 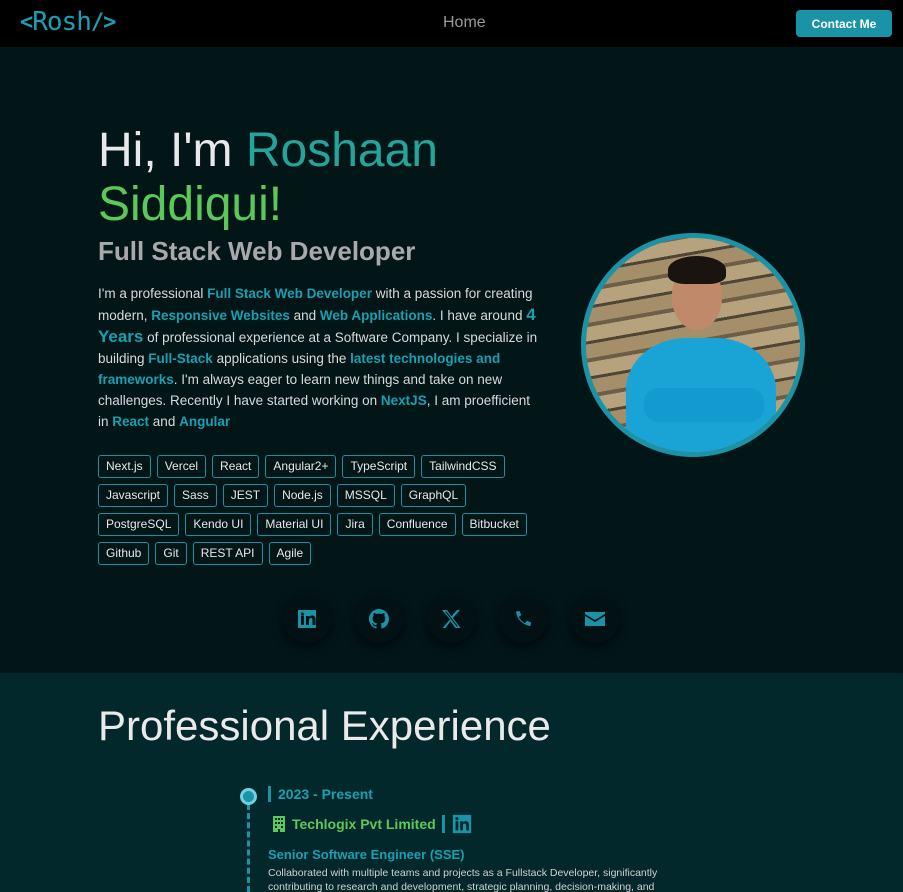 I want to click on hero-heading: Hi, I'm Roshaan Siddiqui!, so click(x=323, y=178).